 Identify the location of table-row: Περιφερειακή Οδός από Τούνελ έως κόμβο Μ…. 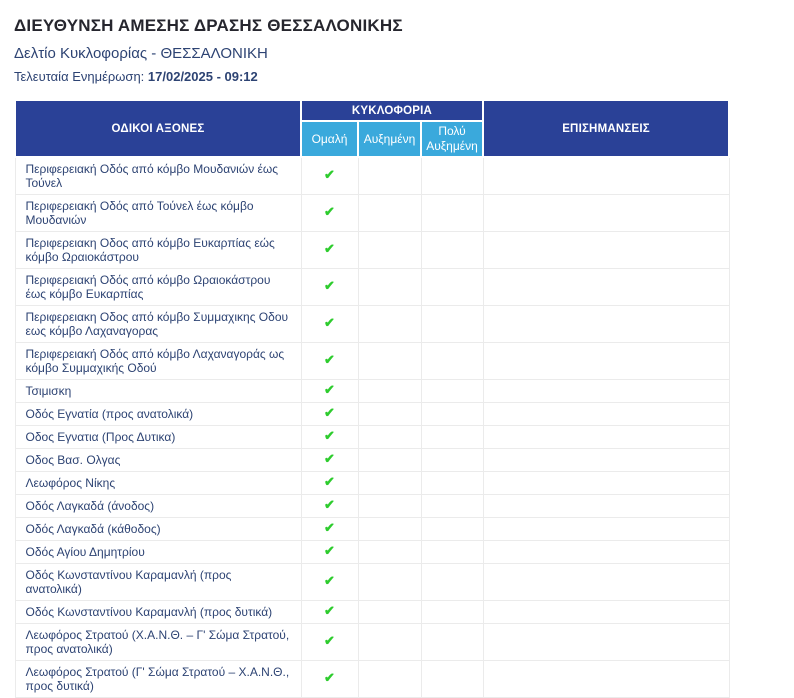
(372, 213).